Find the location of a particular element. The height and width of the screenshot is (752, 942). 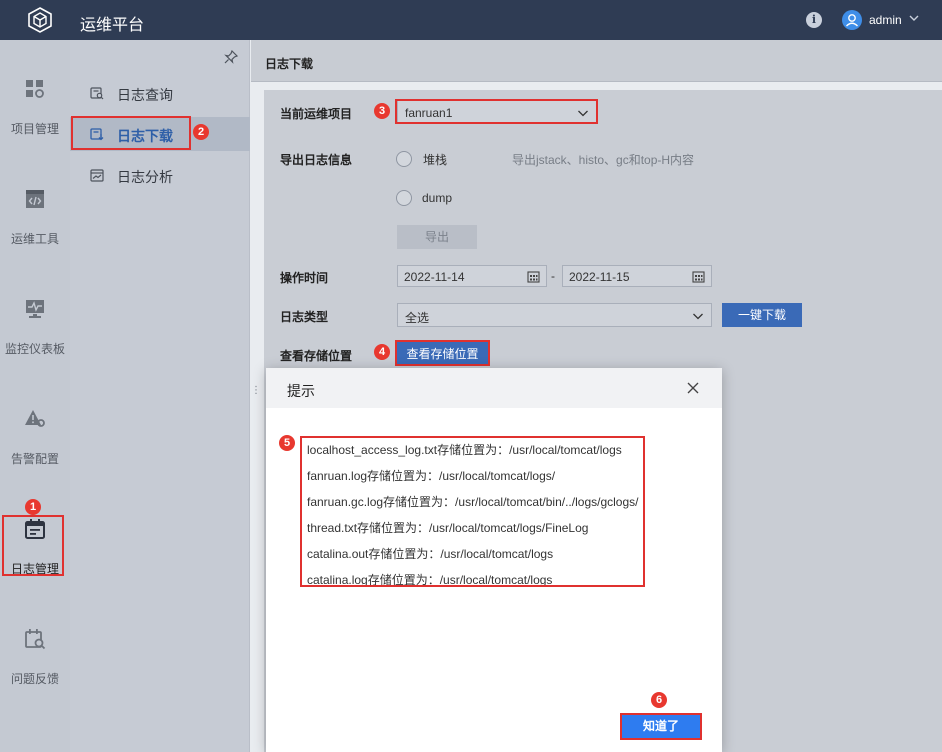

date-start-input: 2022-11-14 is located at coordinates (472, 276).